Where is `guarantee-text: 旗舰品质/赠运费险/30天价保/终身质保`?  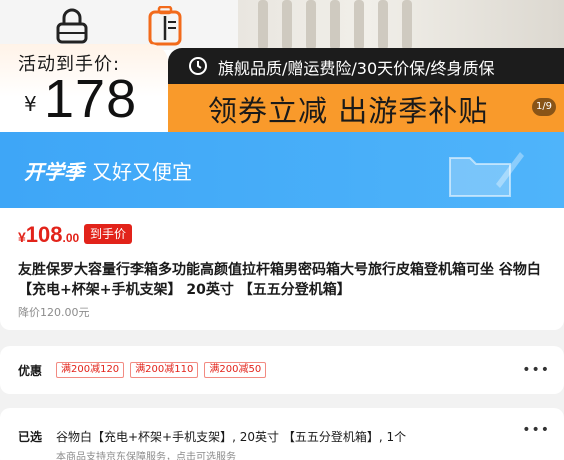
guarantee-text: 旗舰品质/赠运费险/30天价保/终身质保 is located at coordinates (356, 68).